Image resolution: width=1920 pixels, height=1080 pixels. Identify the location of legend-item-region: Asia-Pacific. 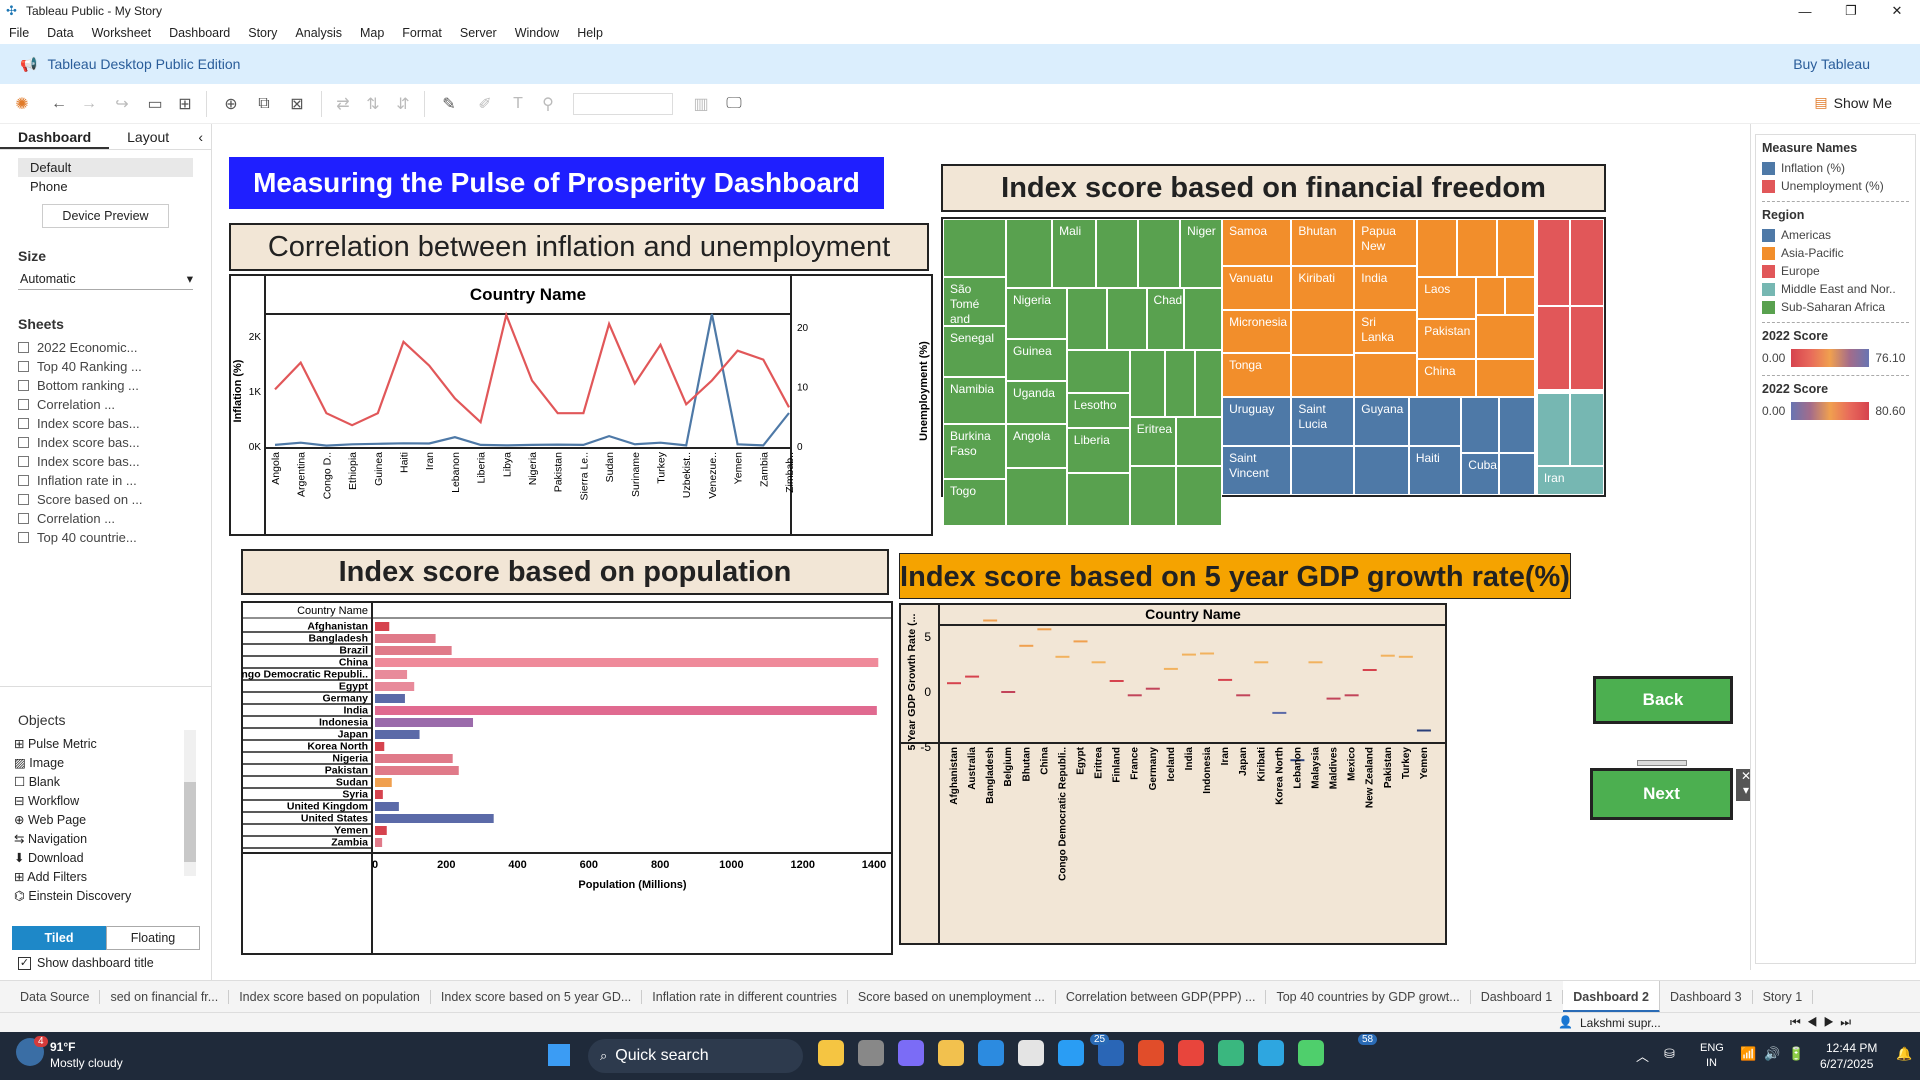
(1835, 253).